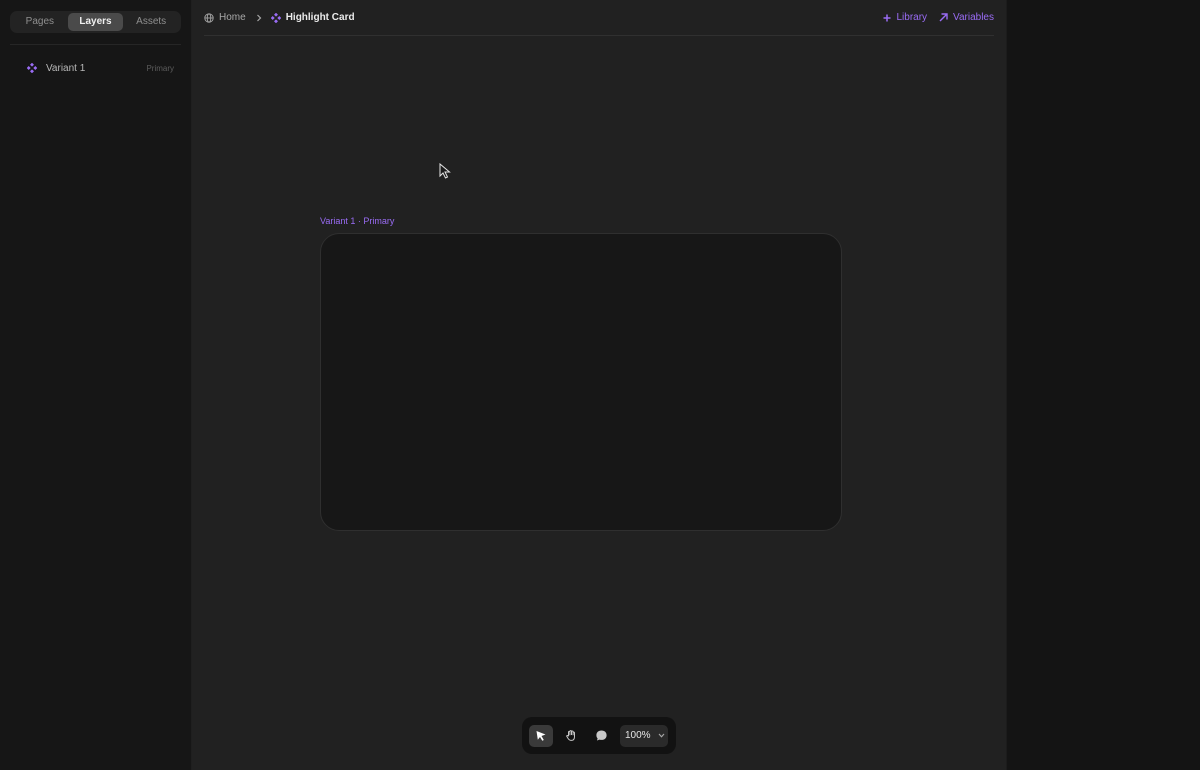  I want to click on globe-icon, so click(209, 17).